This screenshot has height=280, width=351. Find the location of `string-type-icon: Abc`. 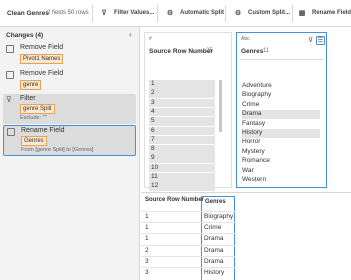

string-type-icon: Abc is located at coordinates (245, 39).